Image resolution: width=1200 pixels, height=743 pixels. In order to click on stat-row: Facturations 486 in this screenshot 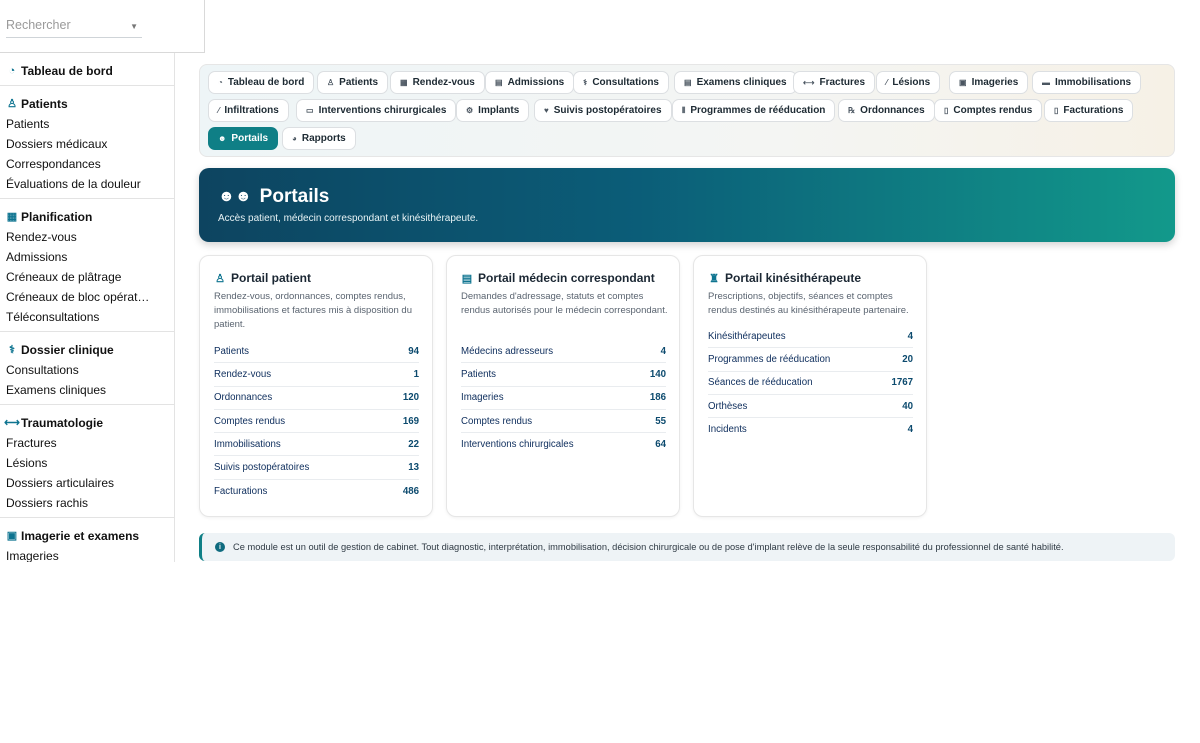, I will do `click(316, 491)`.